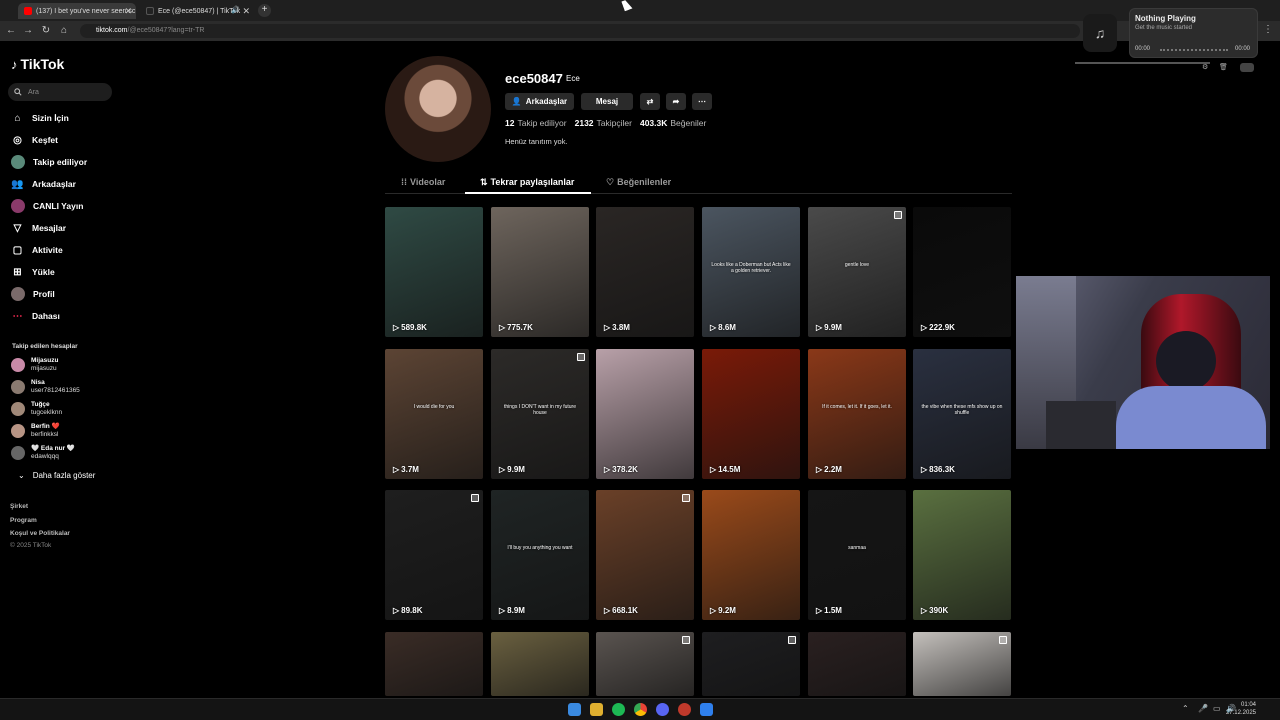  I want to click on friends-button: 👤 Arkadaşlar, so click(539, 101).